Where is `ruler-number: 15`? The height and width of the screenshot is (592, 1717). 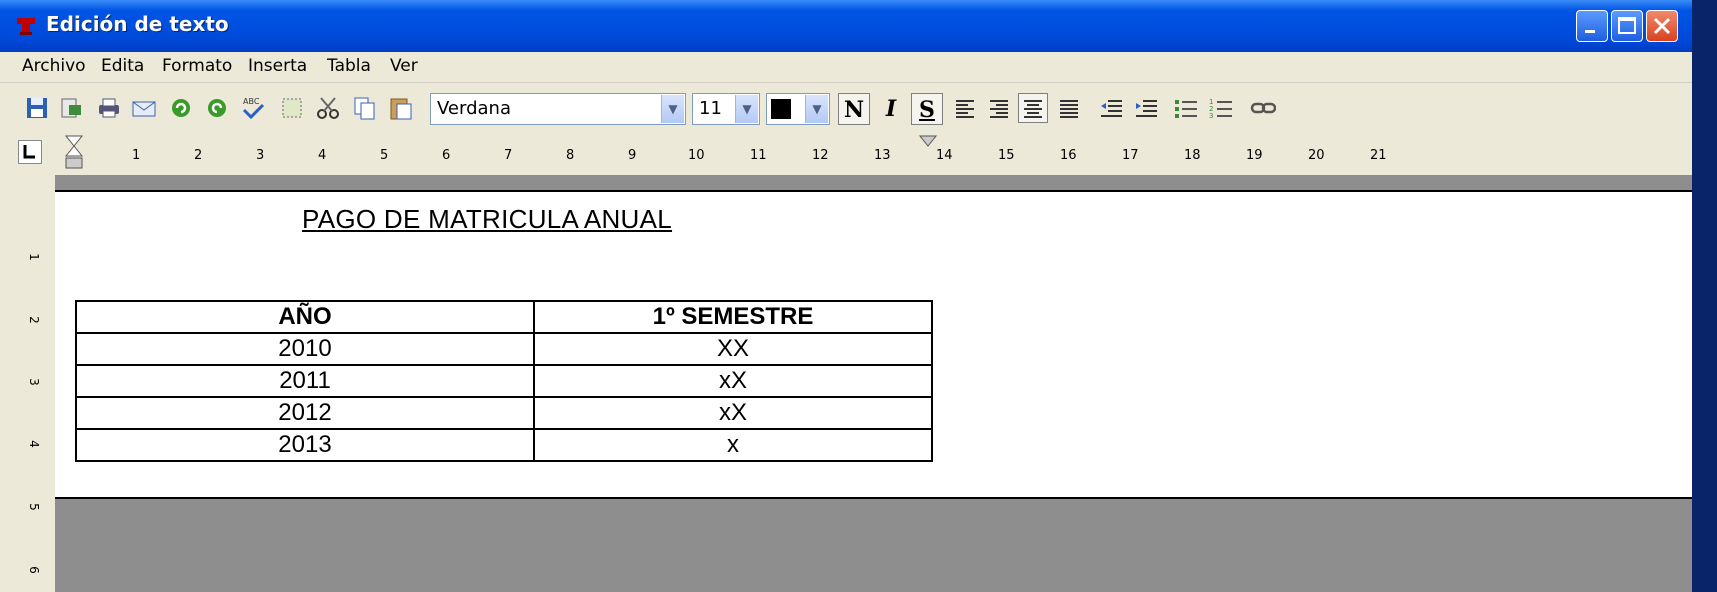 ruler-number: 15 is located at coordinates (1006, 155).